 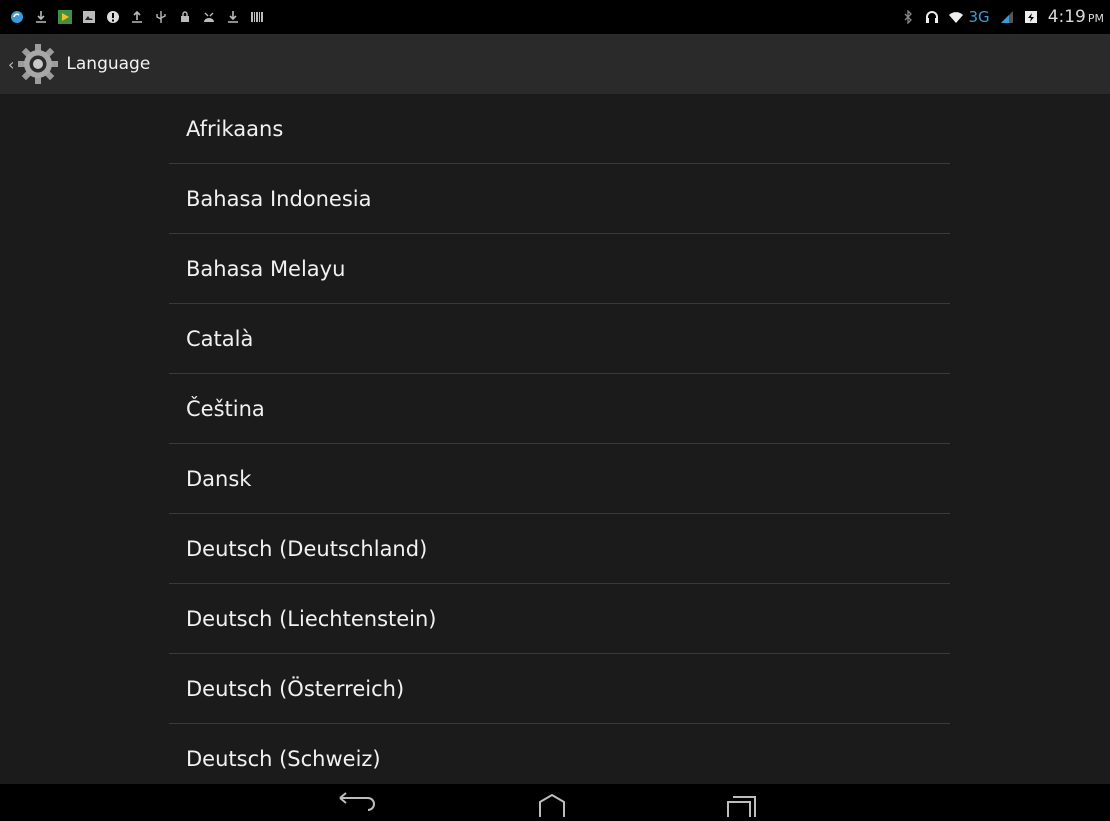 I want to click on home-button, so click(x=552, y=800).